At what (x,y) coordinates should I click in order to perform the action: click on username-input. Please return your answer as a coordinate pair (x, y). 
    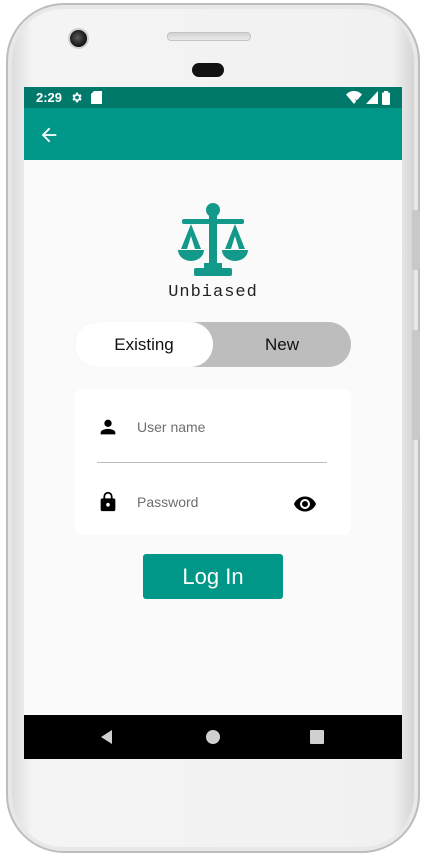
    Looking at the image, I should click on (227, 427).